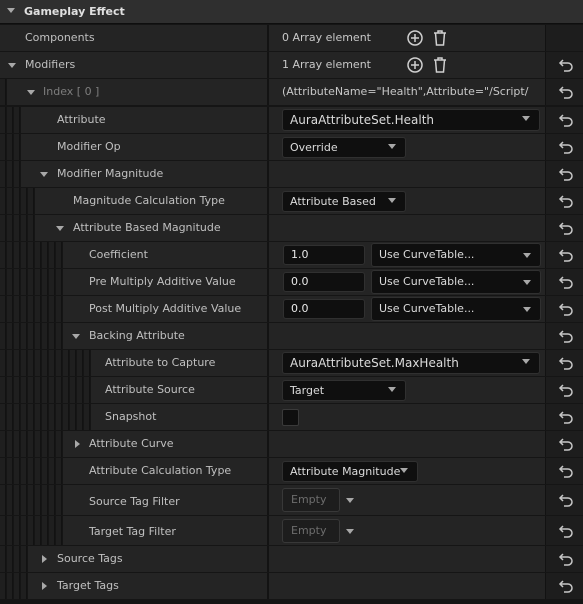 Image resolution: width=583 pixels, height=604 pixels. I want to click on attribute-curve-name-cell: Attribute Curve, so click(166, 444).